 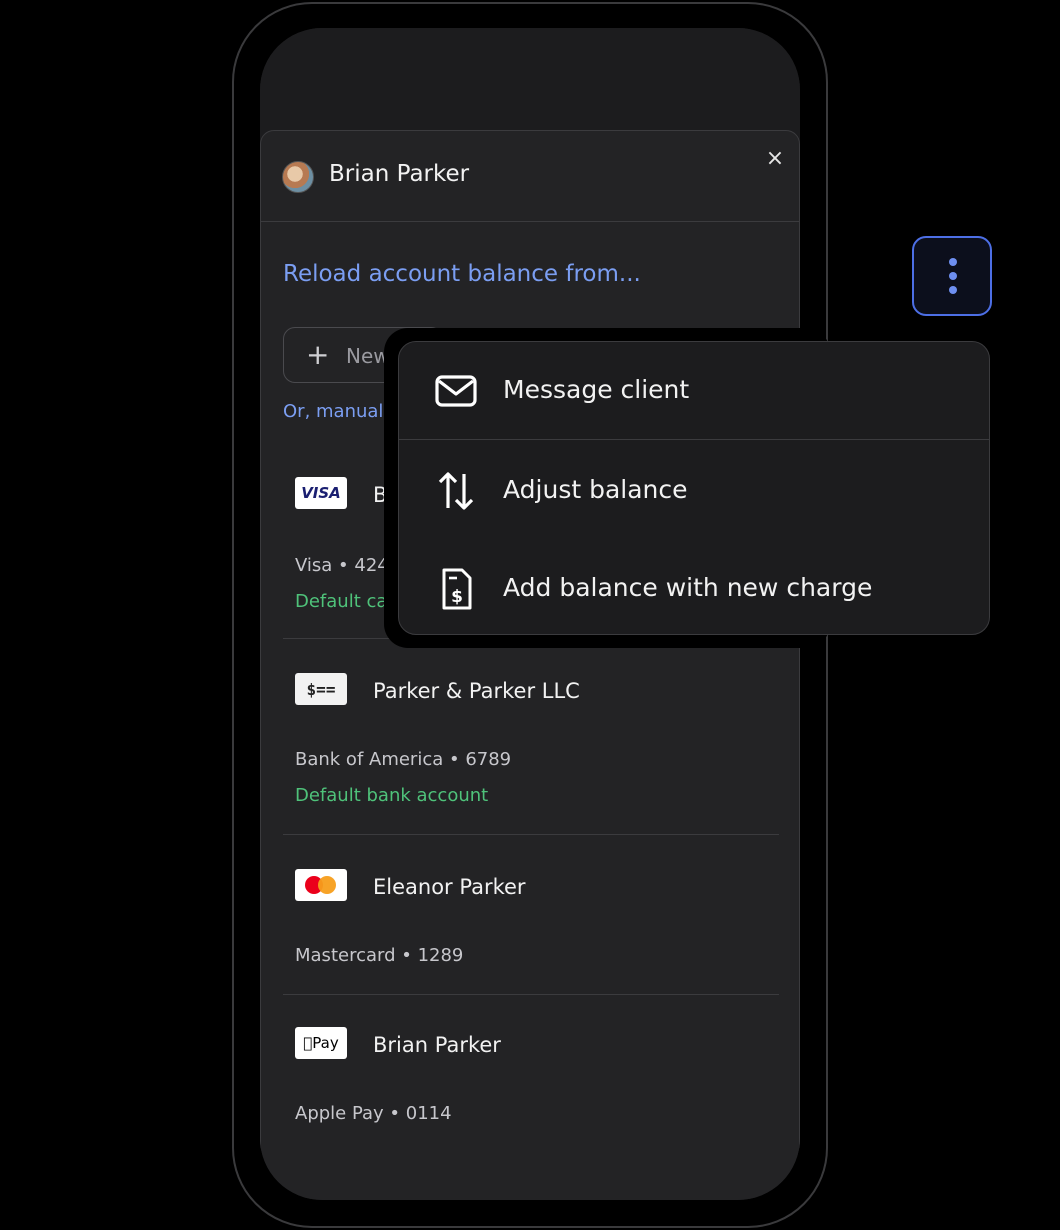 I want to click on payment-title: Brian Parker, so click(x=437, y=1045).